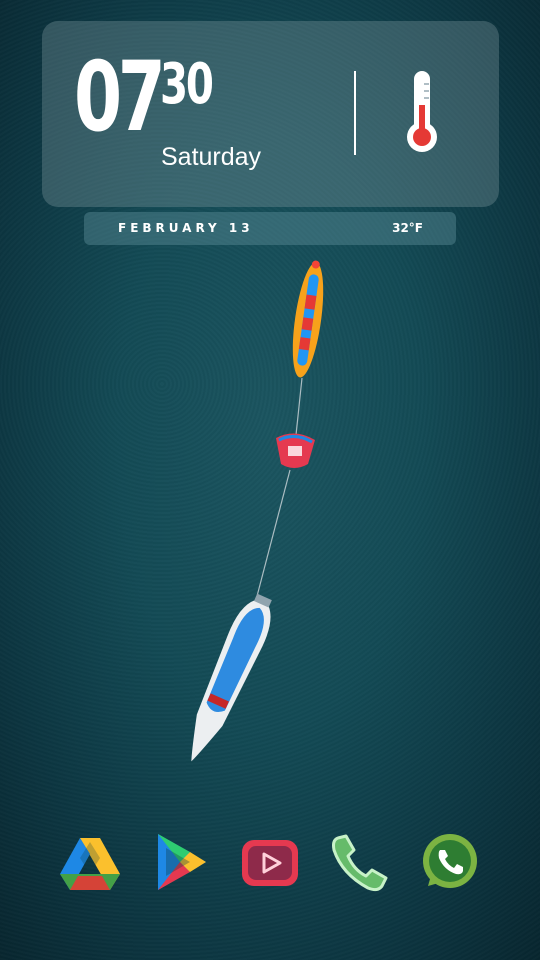 Image resolution: width=540 pixels, height=960 pixels. What do you see at coordinates (231, 677) in the screenshot?
I see `longtail-boat` at bounding box center [231, 677].